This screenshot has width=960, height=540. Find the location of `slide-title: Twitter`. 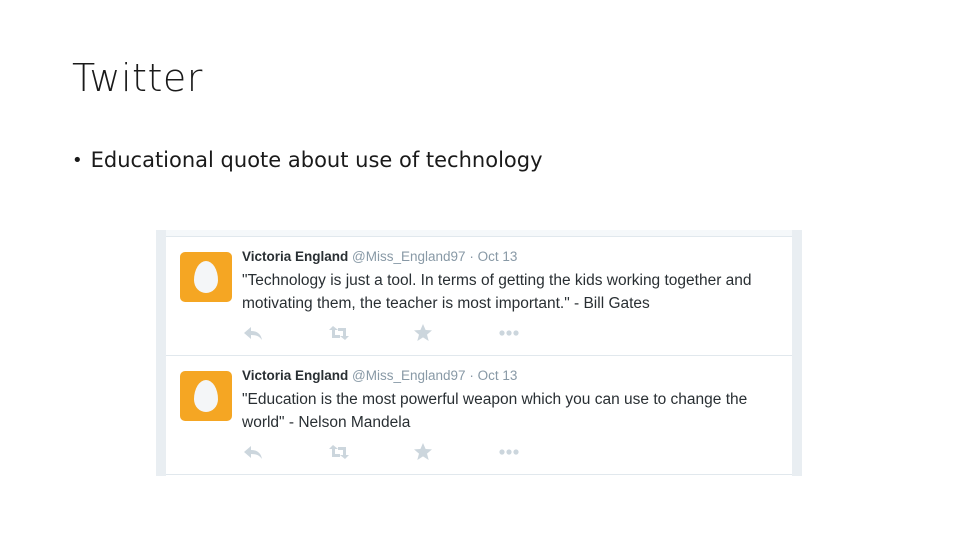

slide-title: Twitter is located at coordinates (137, 78).